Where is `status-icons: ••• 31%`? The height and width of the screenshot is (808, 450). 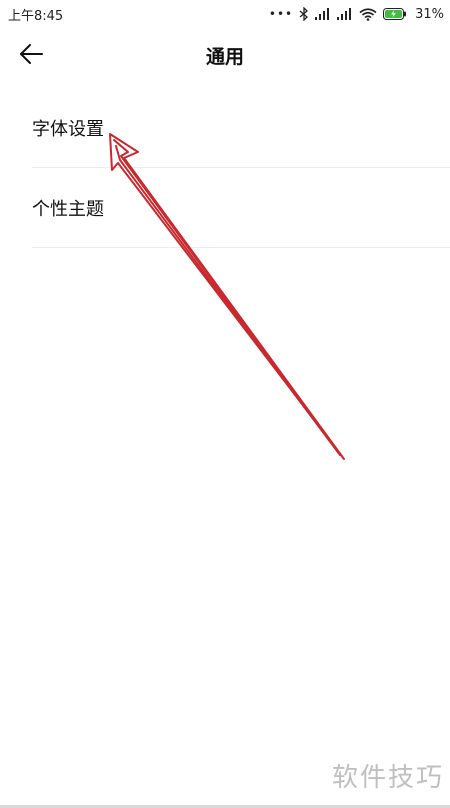
status-icons: ••• 31% is located at coordinates (356, 14).